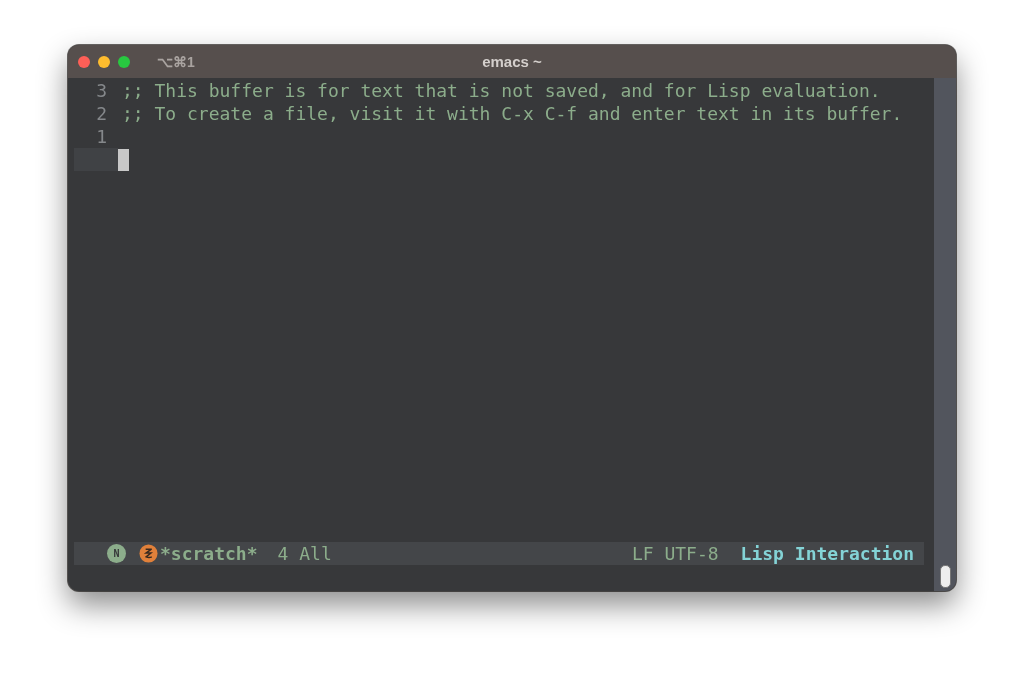 Image resolution: width=1024 pixels, height=681 pixels. I want to click on buffer-position: 4 All, so click(304, 553).